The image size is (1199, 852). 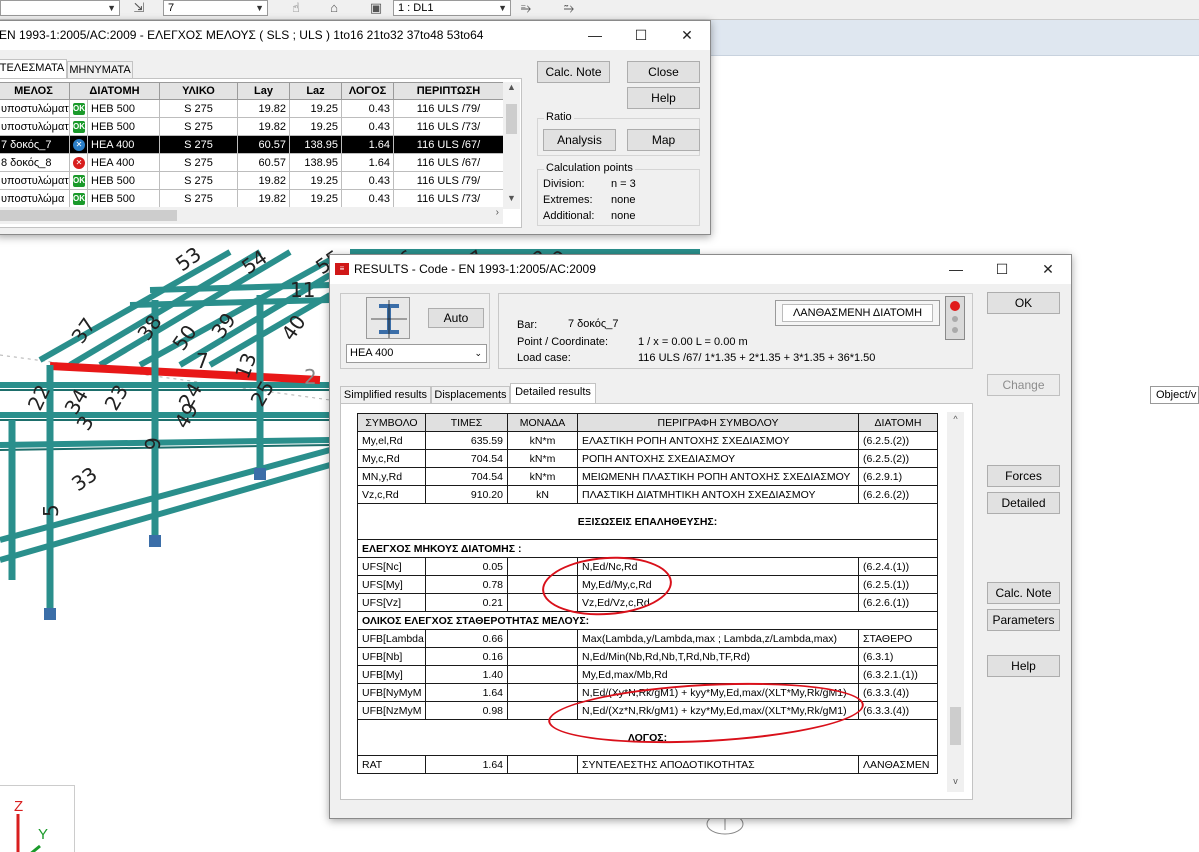 What do you see at coordinates (898, 674) in the screenshot?
I see `clause-cell: (6.3.2.1.(1))` at bounding box center [898, 674].